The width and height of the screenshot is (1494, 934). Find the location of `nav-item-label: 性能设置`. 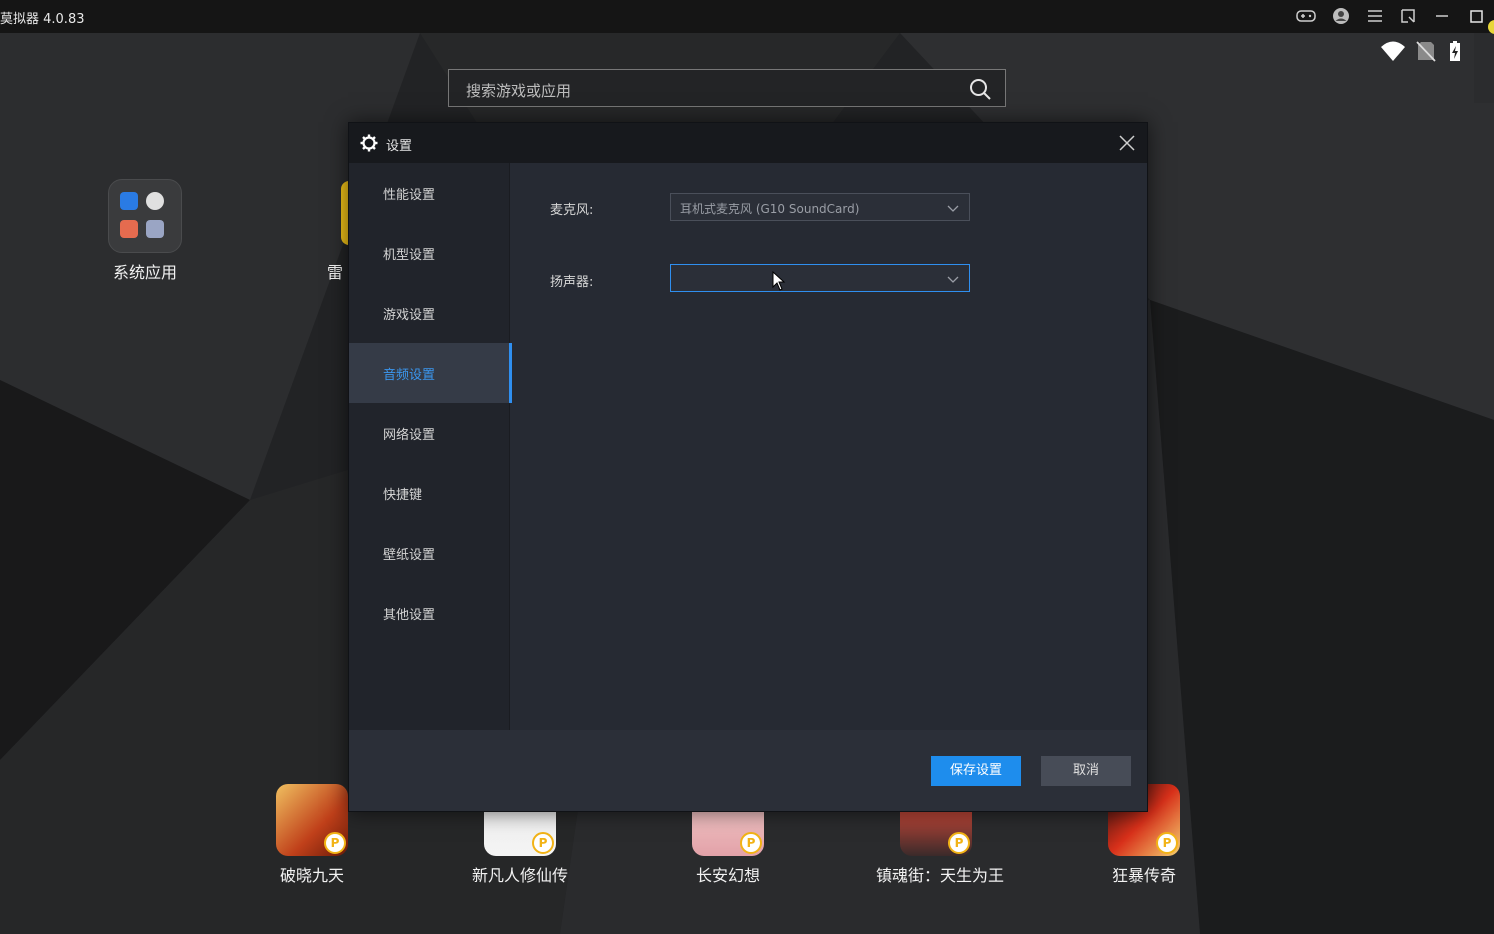

nav-item-label: 性能设置 is located at coordinates (409, 195).